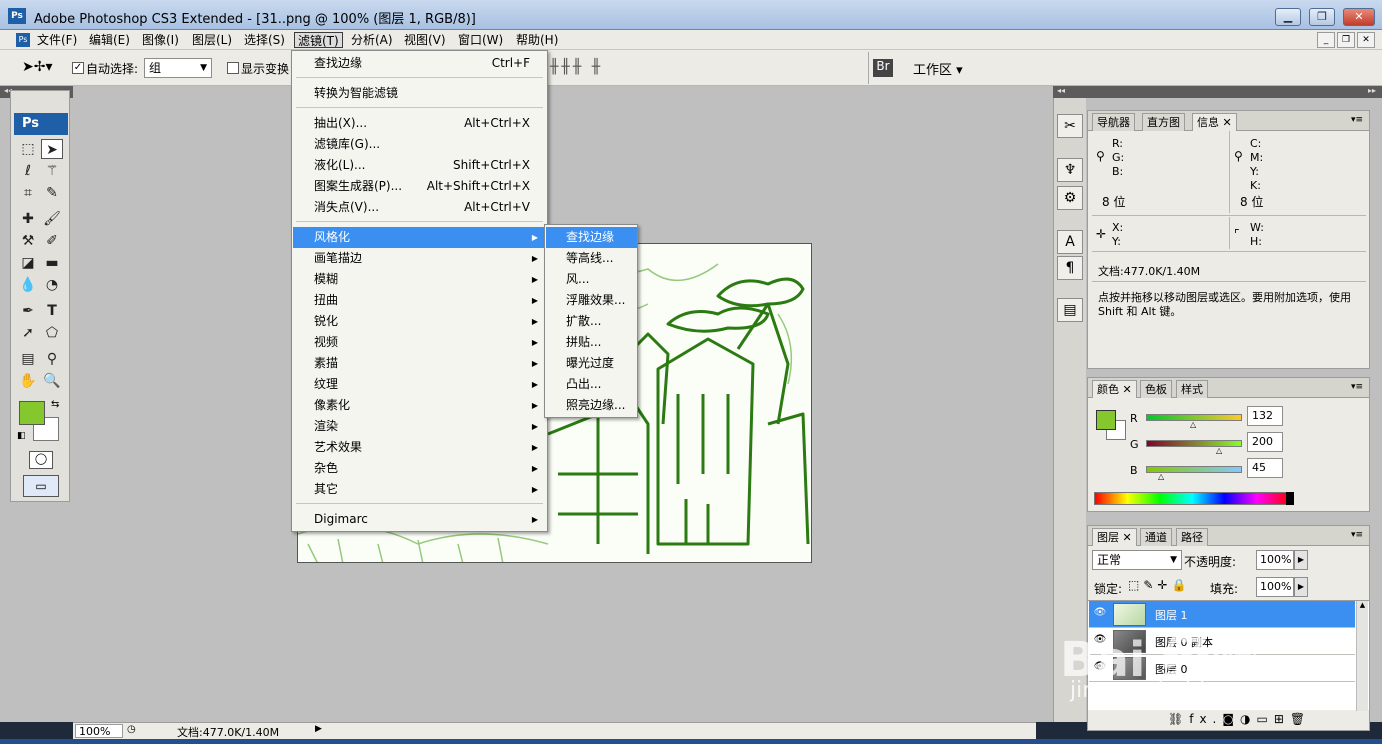  What do you see at coordinates (52, 219) in the screenshot?
I see `brush-tool-icon: 🖌` at bounding box center [52, 219].